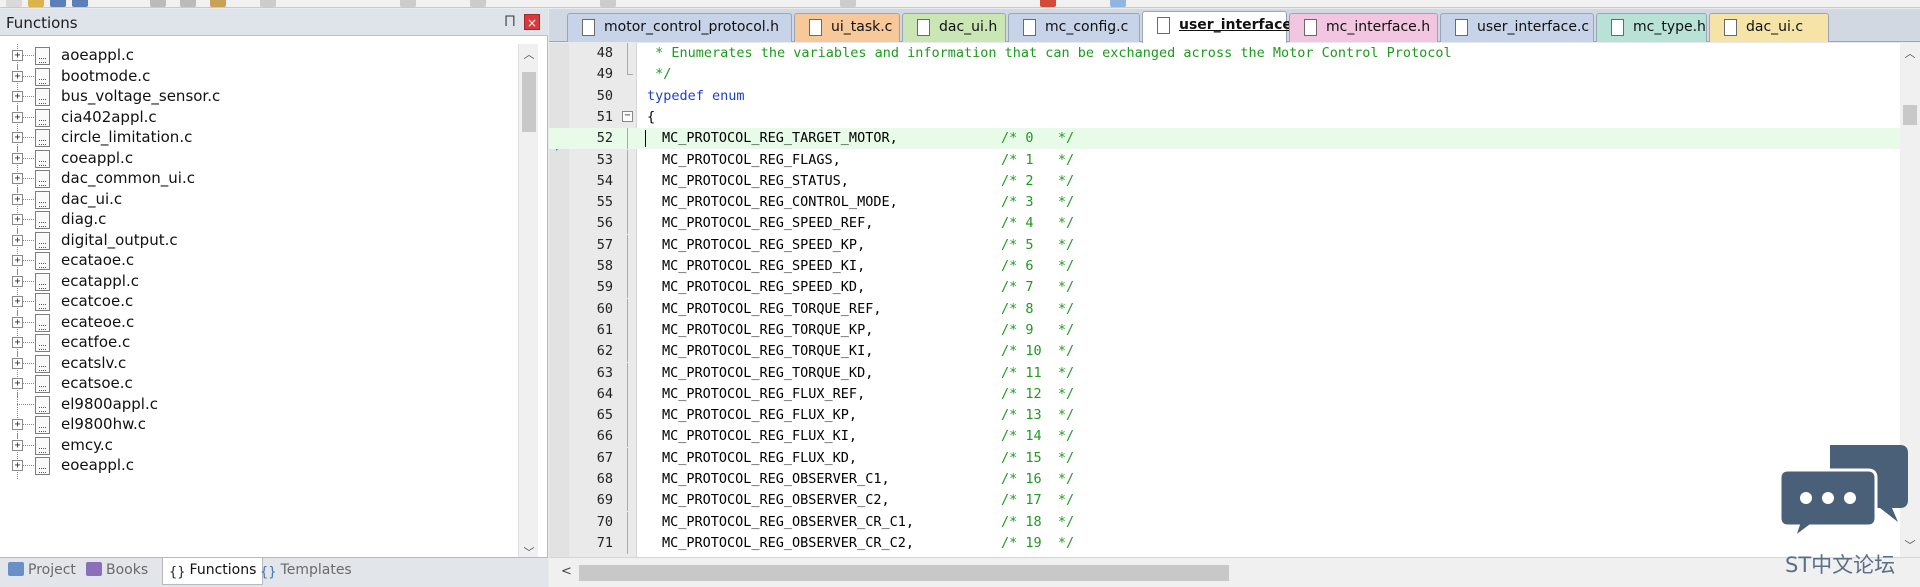 The height and width of the screenshot is (587, 1920). What do you see at coordinates (604, 53) in the screenshot?
I see `line-number: 48` at bounding box center [604, 53].